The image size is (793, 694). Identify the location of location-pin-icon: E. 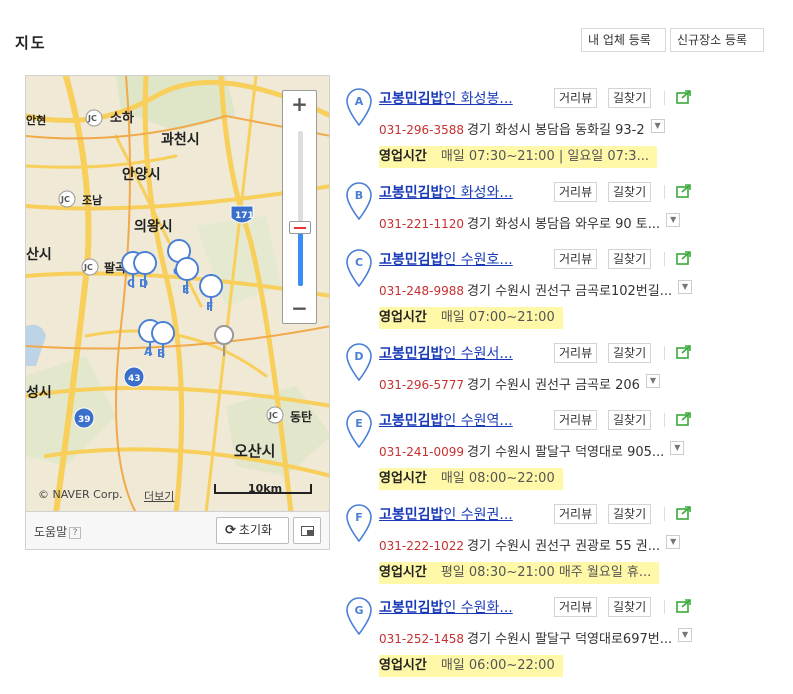
(359, 429).